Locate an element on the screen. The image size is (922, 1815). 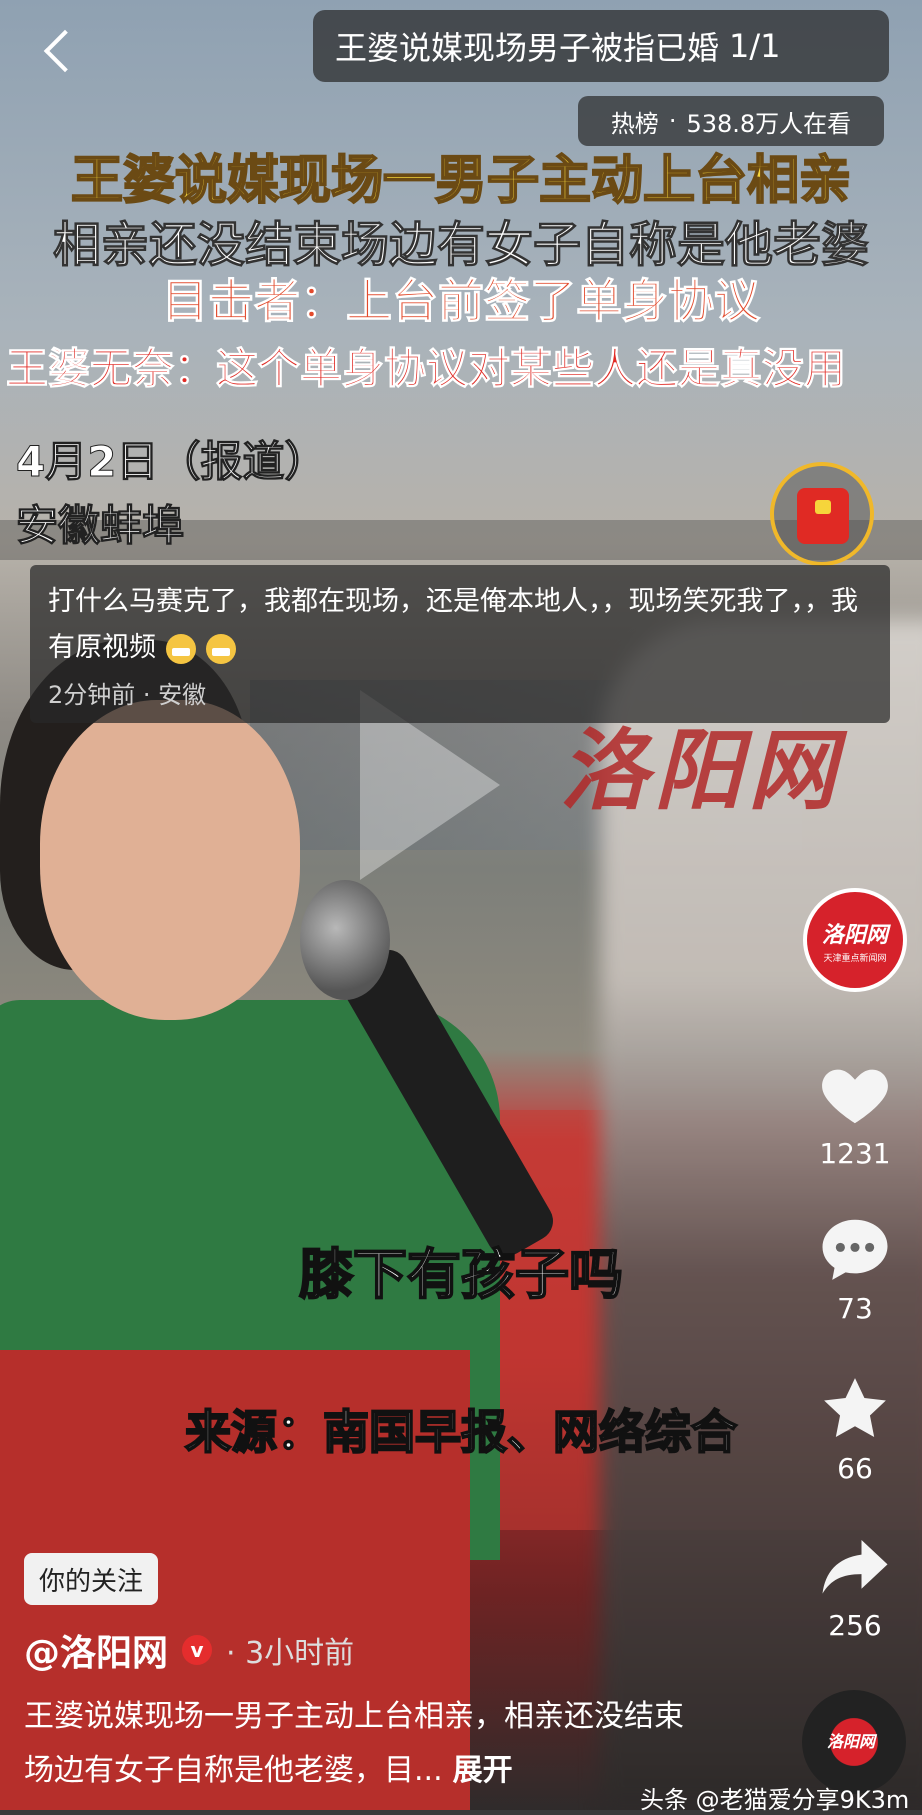
topic-title: 王婆说媒现场男子被指已婚 is located at coordinates (527, 48).